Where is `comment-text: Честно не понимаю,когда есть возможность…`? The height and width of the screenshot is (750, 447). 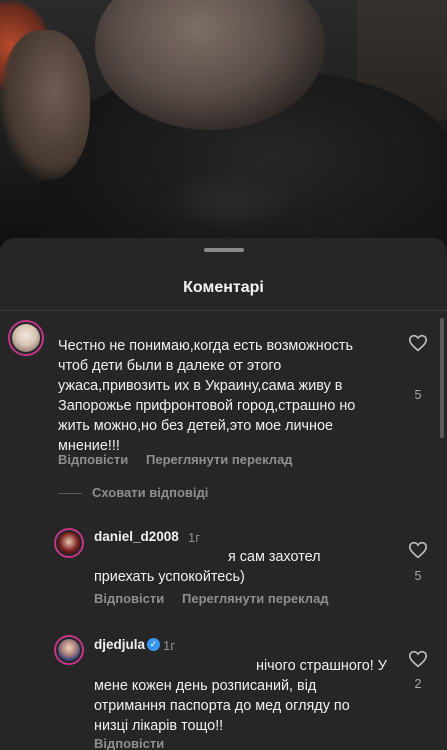
comment-text: Честно не понимаю,когда есть возможность… is located at coordinates (207, 396).